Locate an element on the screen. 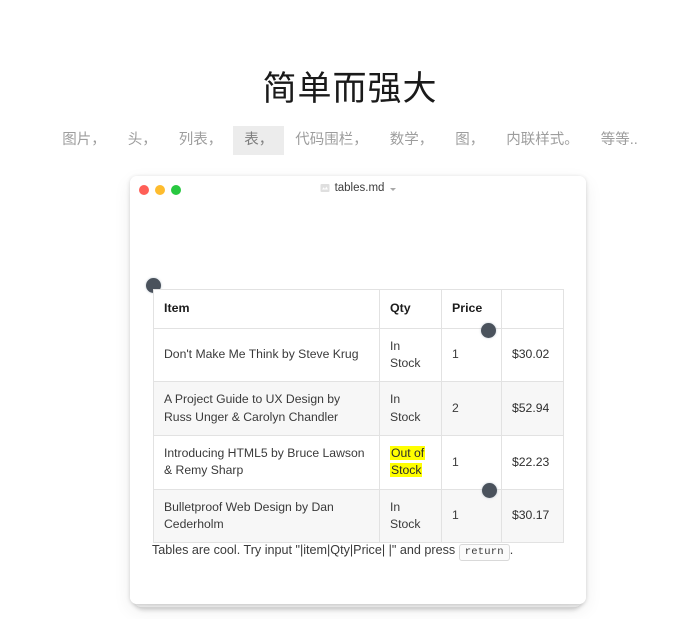 This screenshot has width=700, height=619. document-icon is located at coordinates (325, 188).